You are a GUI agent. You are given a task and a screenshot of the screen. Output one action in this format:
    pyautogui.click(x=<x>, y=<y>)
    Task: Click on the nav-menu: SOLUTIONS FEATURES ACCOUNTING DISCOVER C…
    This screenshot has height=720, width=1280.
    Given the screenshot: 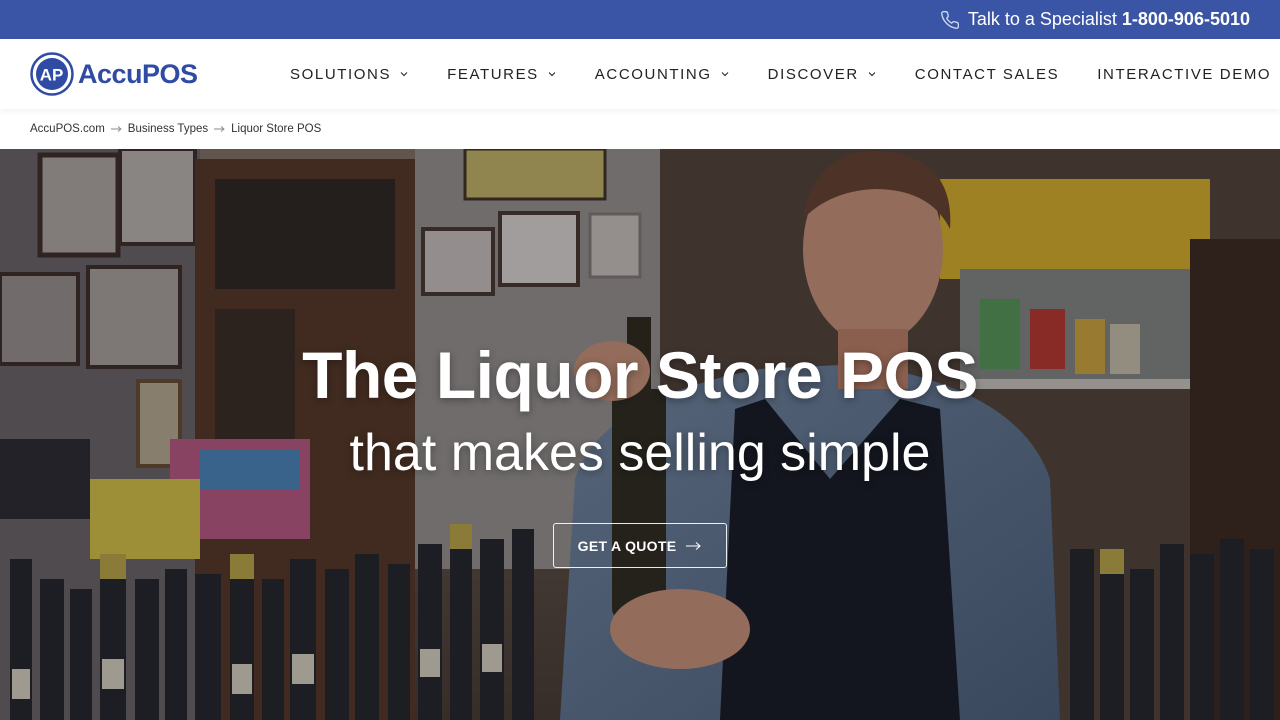 What is the action you would take?
    pyautogui.click(x=785, y=74)
    